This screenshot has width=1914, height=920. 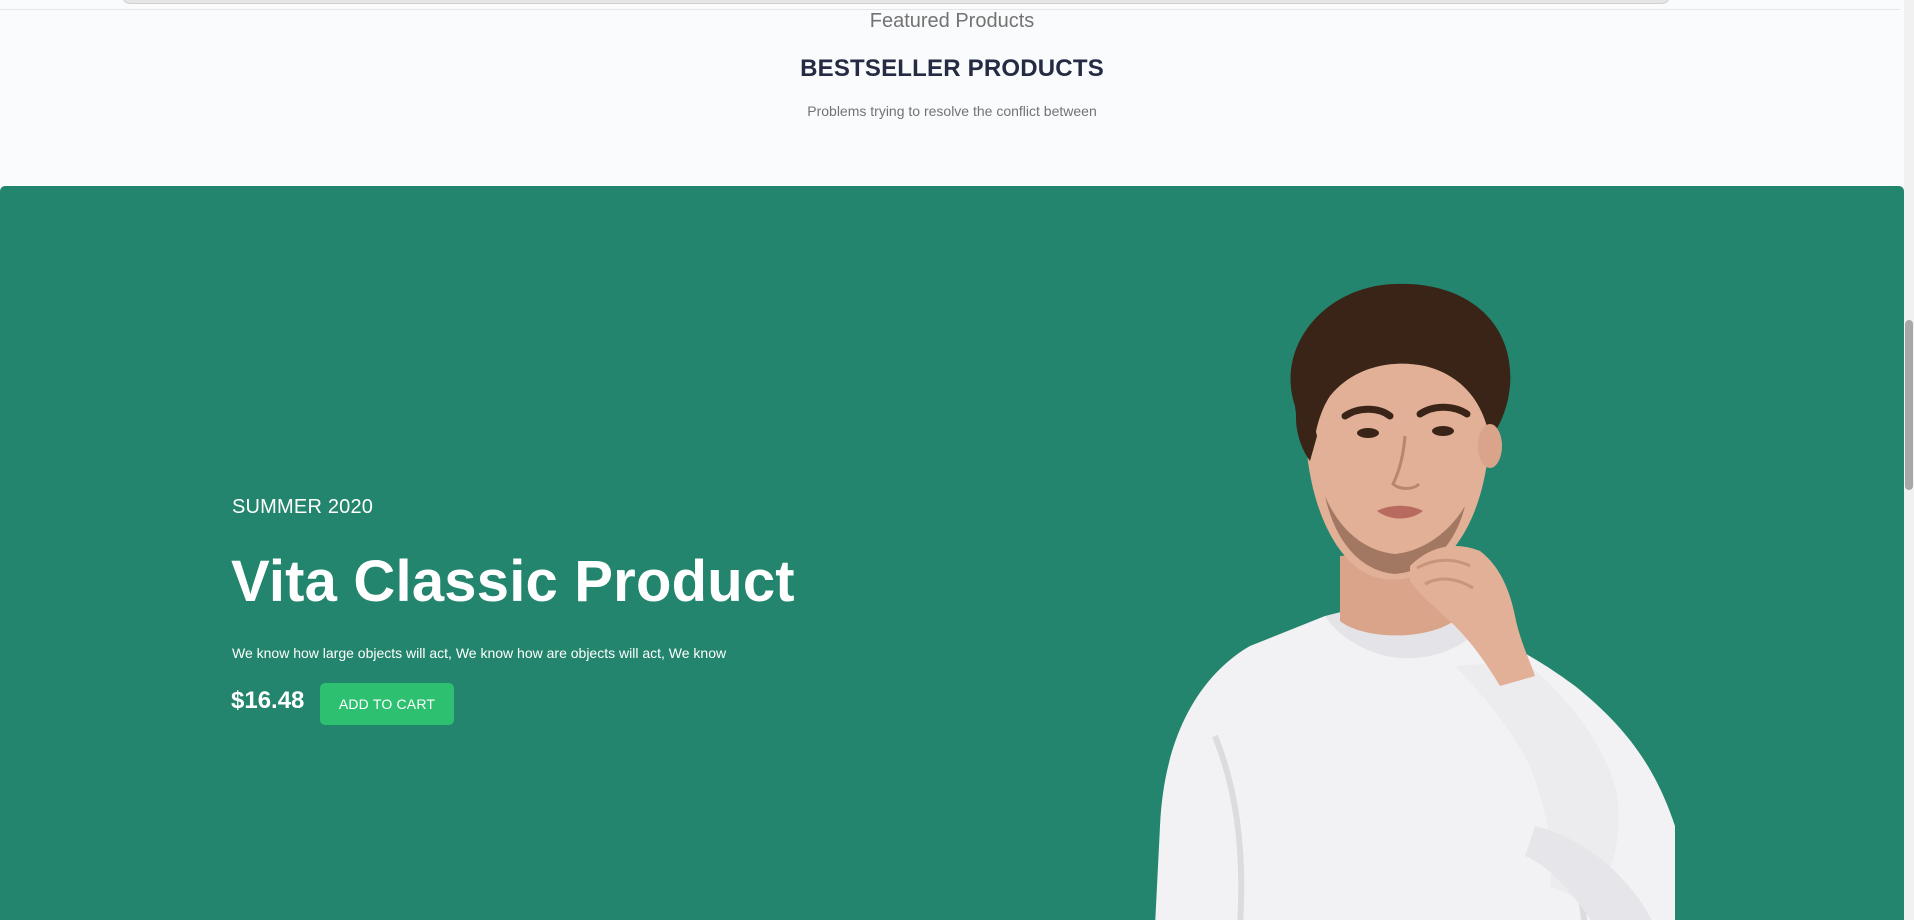 I want to click on add-to-cart-button: ADD TO CART, so click(x=387, y=704).